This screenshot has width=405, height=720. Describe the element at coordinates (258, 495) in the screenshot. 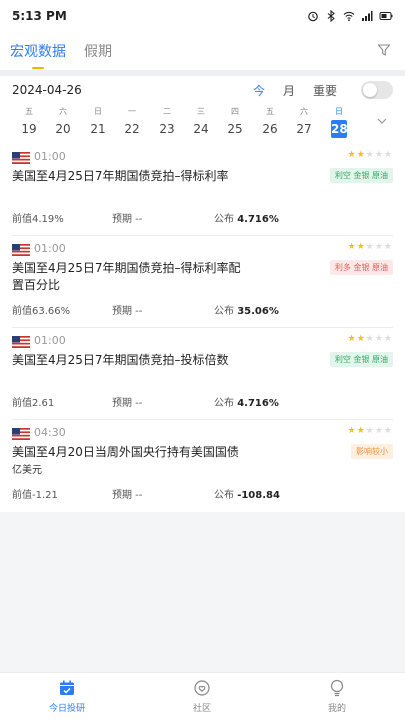

I see `actual-number: -108.84` at that location.